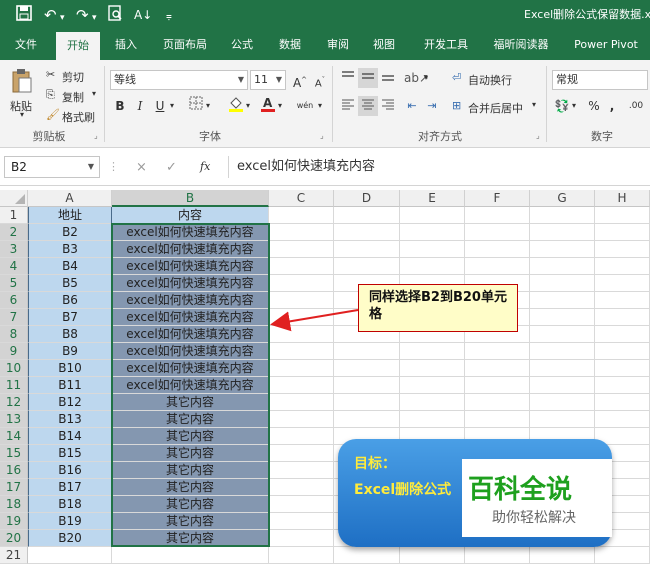  Describe the element at coordinates (375, 464) in the screenshot. I see `goal-title: 目标：` at that location.